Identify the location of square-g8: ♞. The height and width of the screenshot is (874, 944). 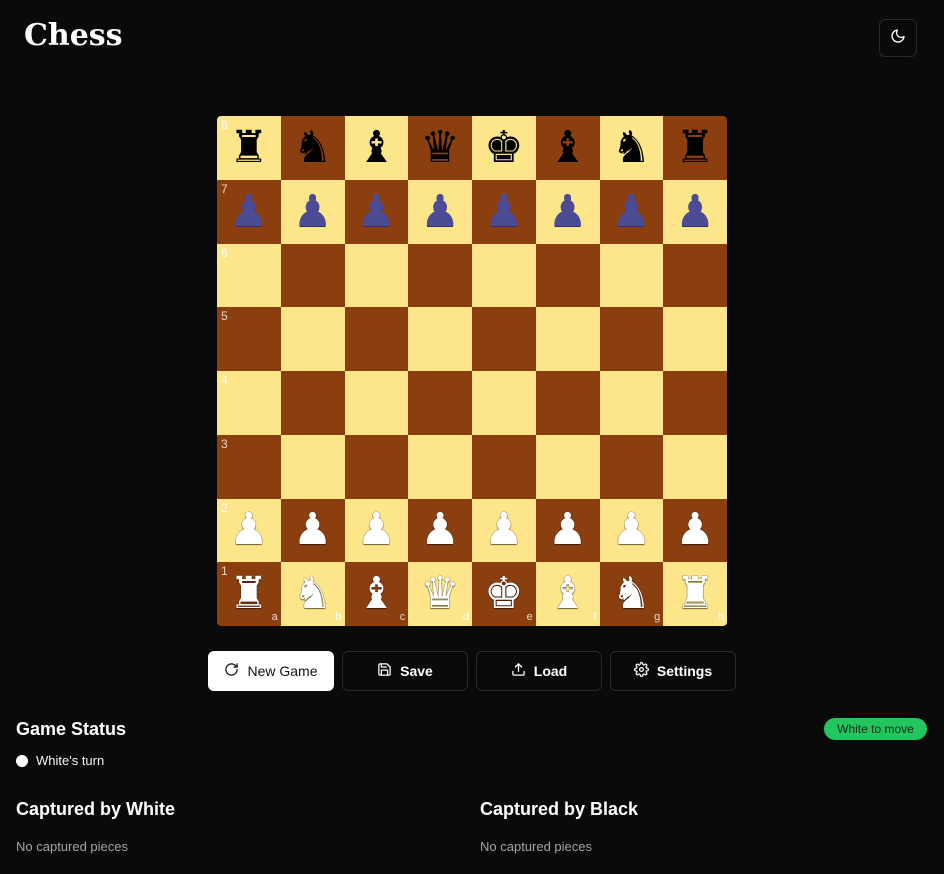
(631, 148).